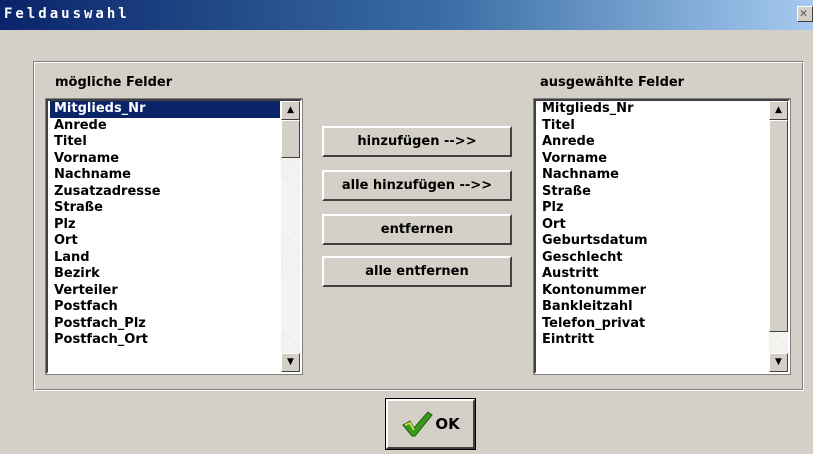 Image resolution: width=813 pixels, height=454 pixels. I want to click on ok-button: OK, so click(430, 424).